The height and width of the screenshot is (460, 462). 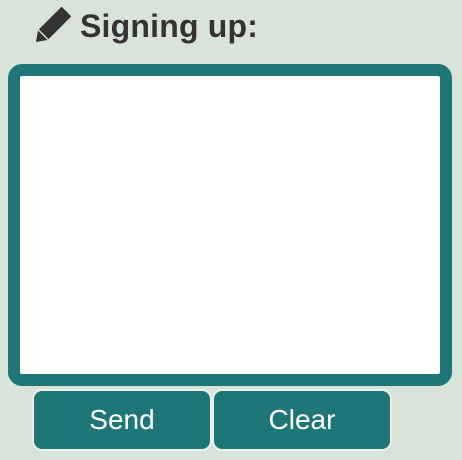 I want to click on clear-button: Clear, so click(x=302, y=420).